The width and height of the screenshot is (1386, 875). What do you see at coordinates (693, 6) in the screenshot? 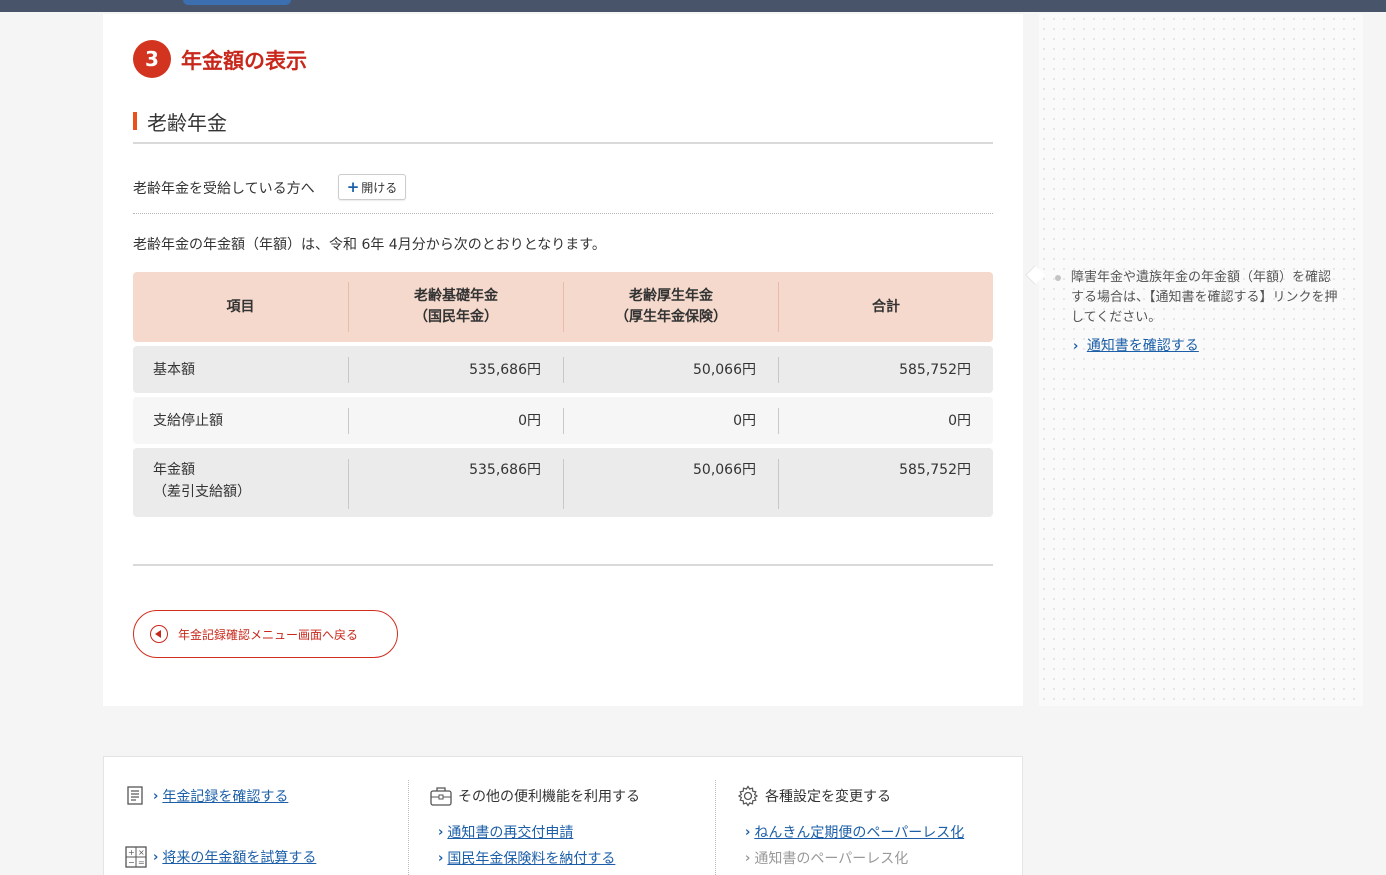
I see `top-navbar` at bounding box center [693, 6].